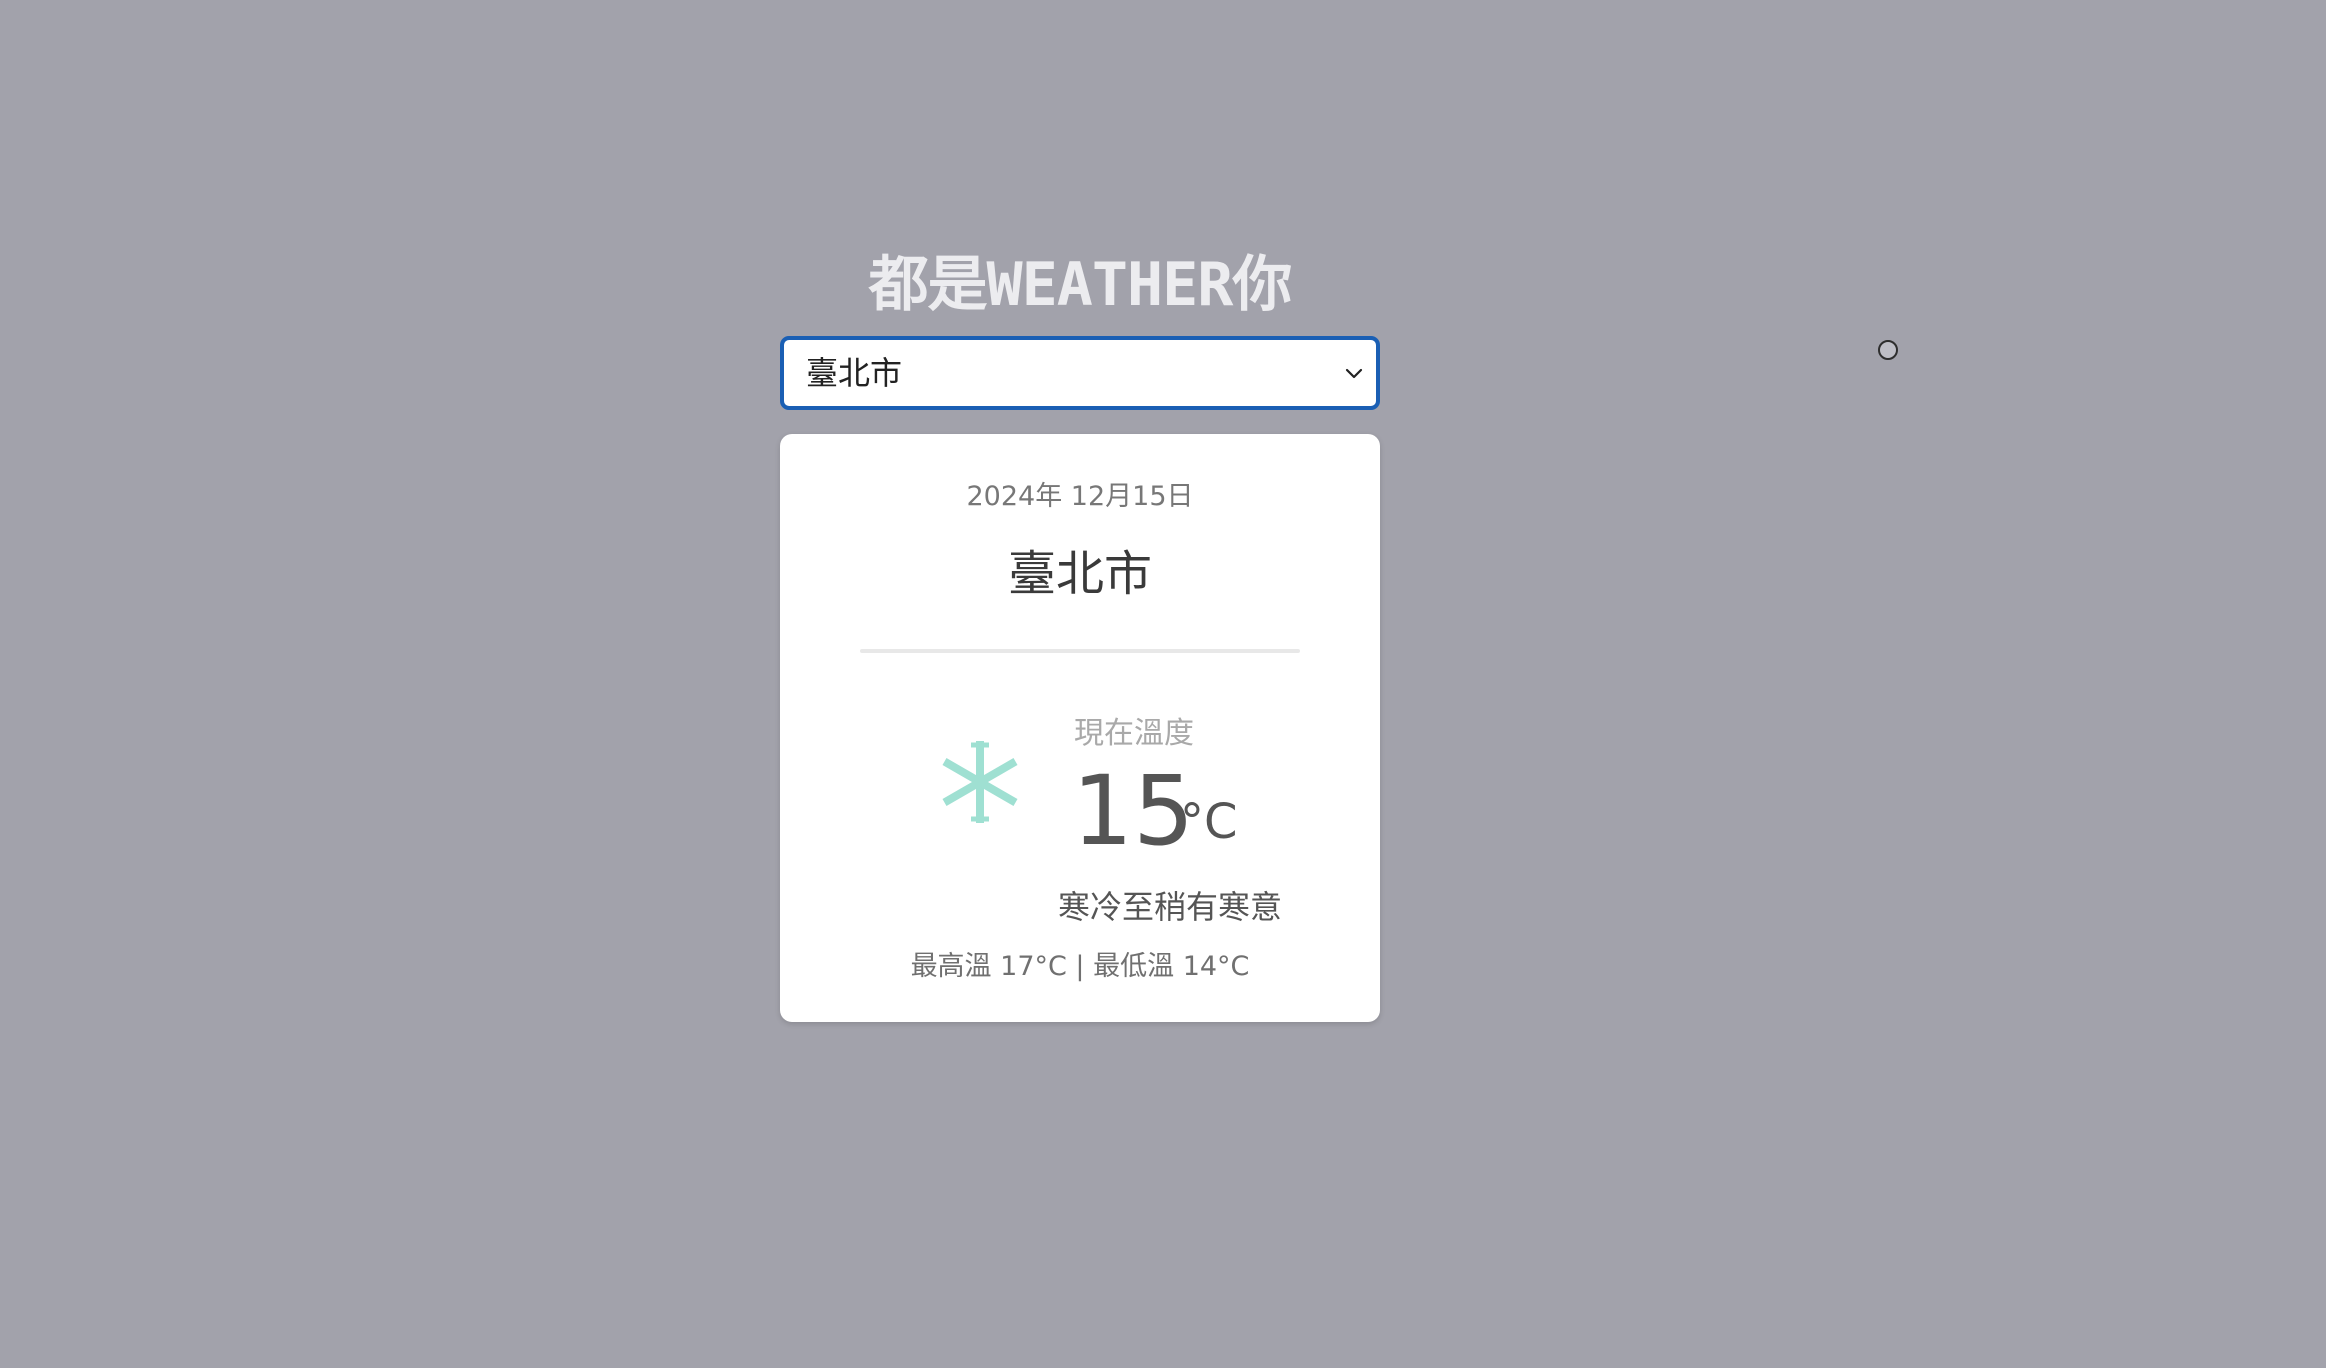 The width and height of the screenshot is (2326, 1368). Describe the element at coordinates (1080, 285) in the screenshot. I see `app-title: 都是WEATHER你` at that location.